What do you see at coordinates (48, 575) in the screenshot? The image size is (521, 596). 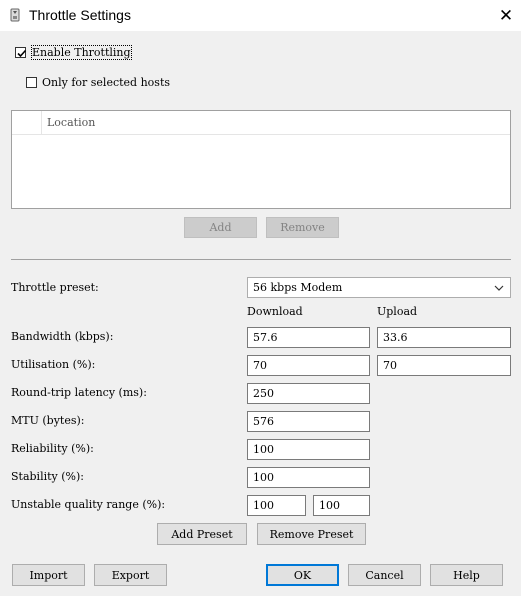 I see `import-button: Import` at bounding box center [48, 575].